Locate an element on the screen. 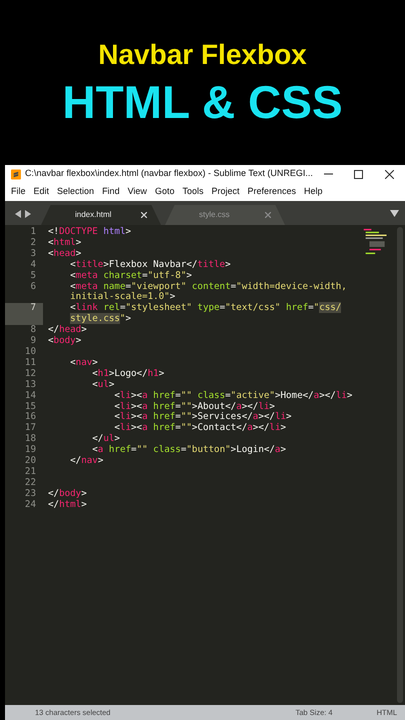  code-line: <li><a href="">About</a></li> is located at coordinates (194, 407).